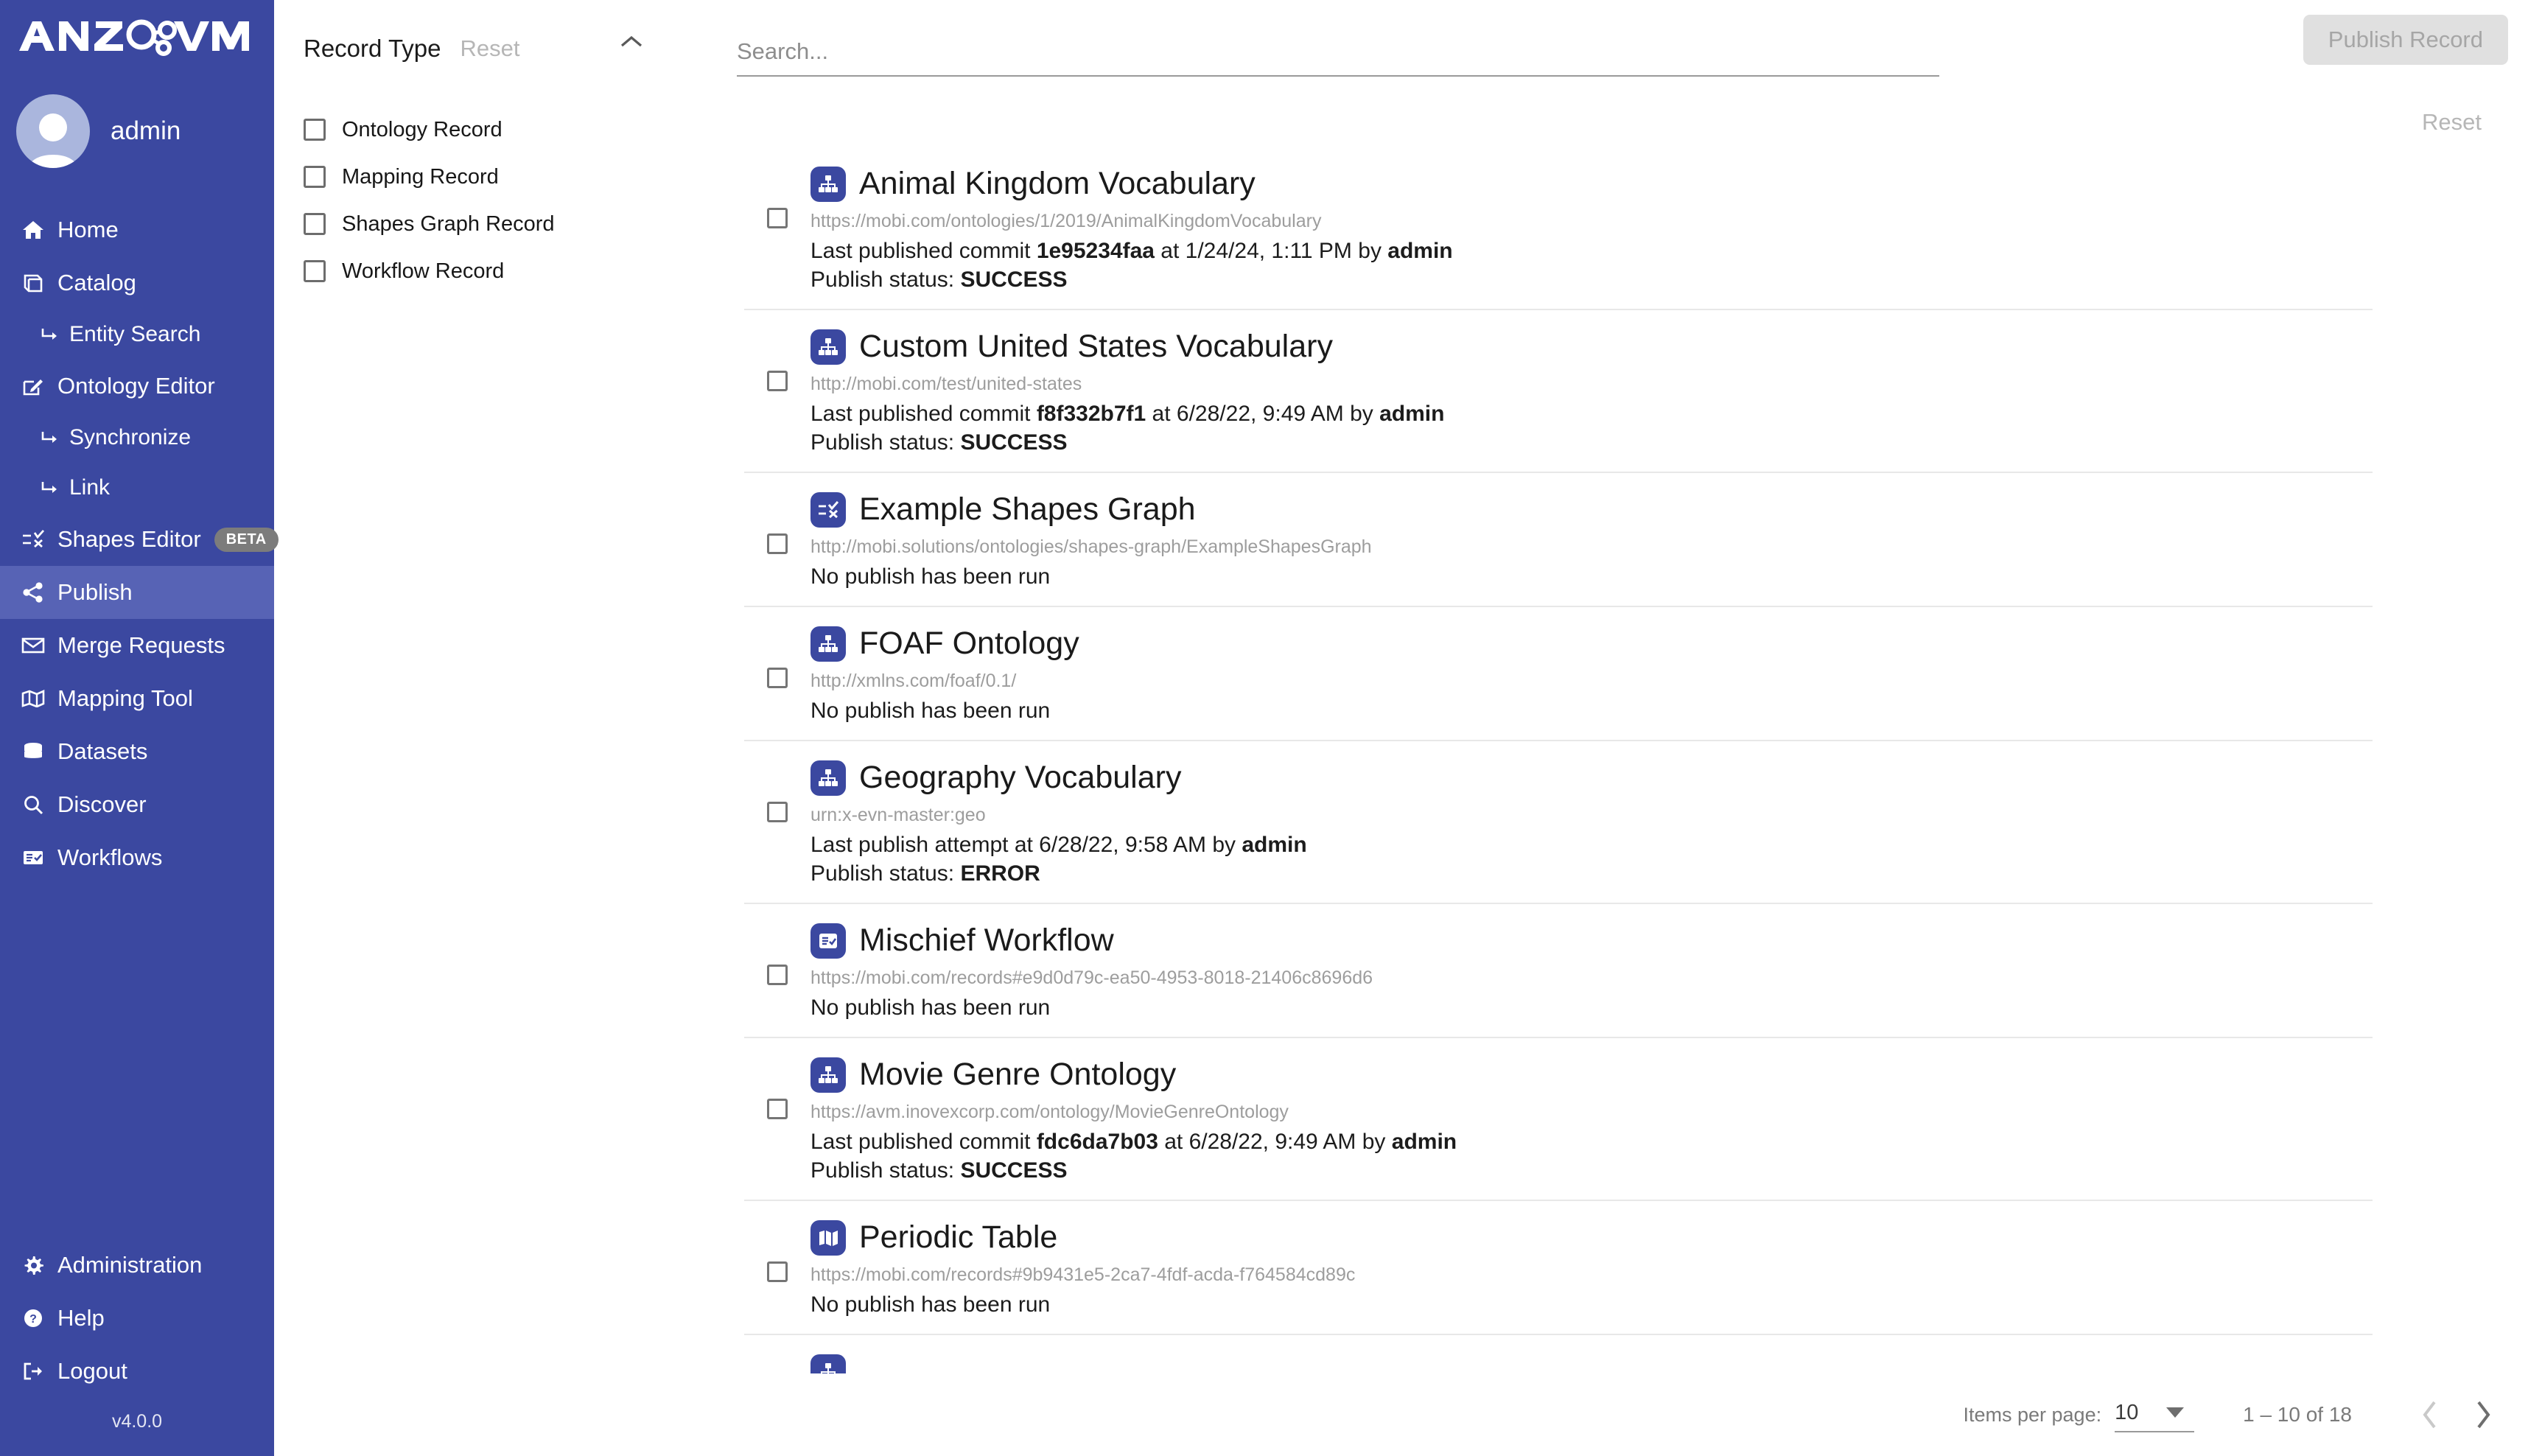 The height and width of the screenshot is (1456, 2542). I want to click on sidebar-item-discover: Discover, so click(137, 804).